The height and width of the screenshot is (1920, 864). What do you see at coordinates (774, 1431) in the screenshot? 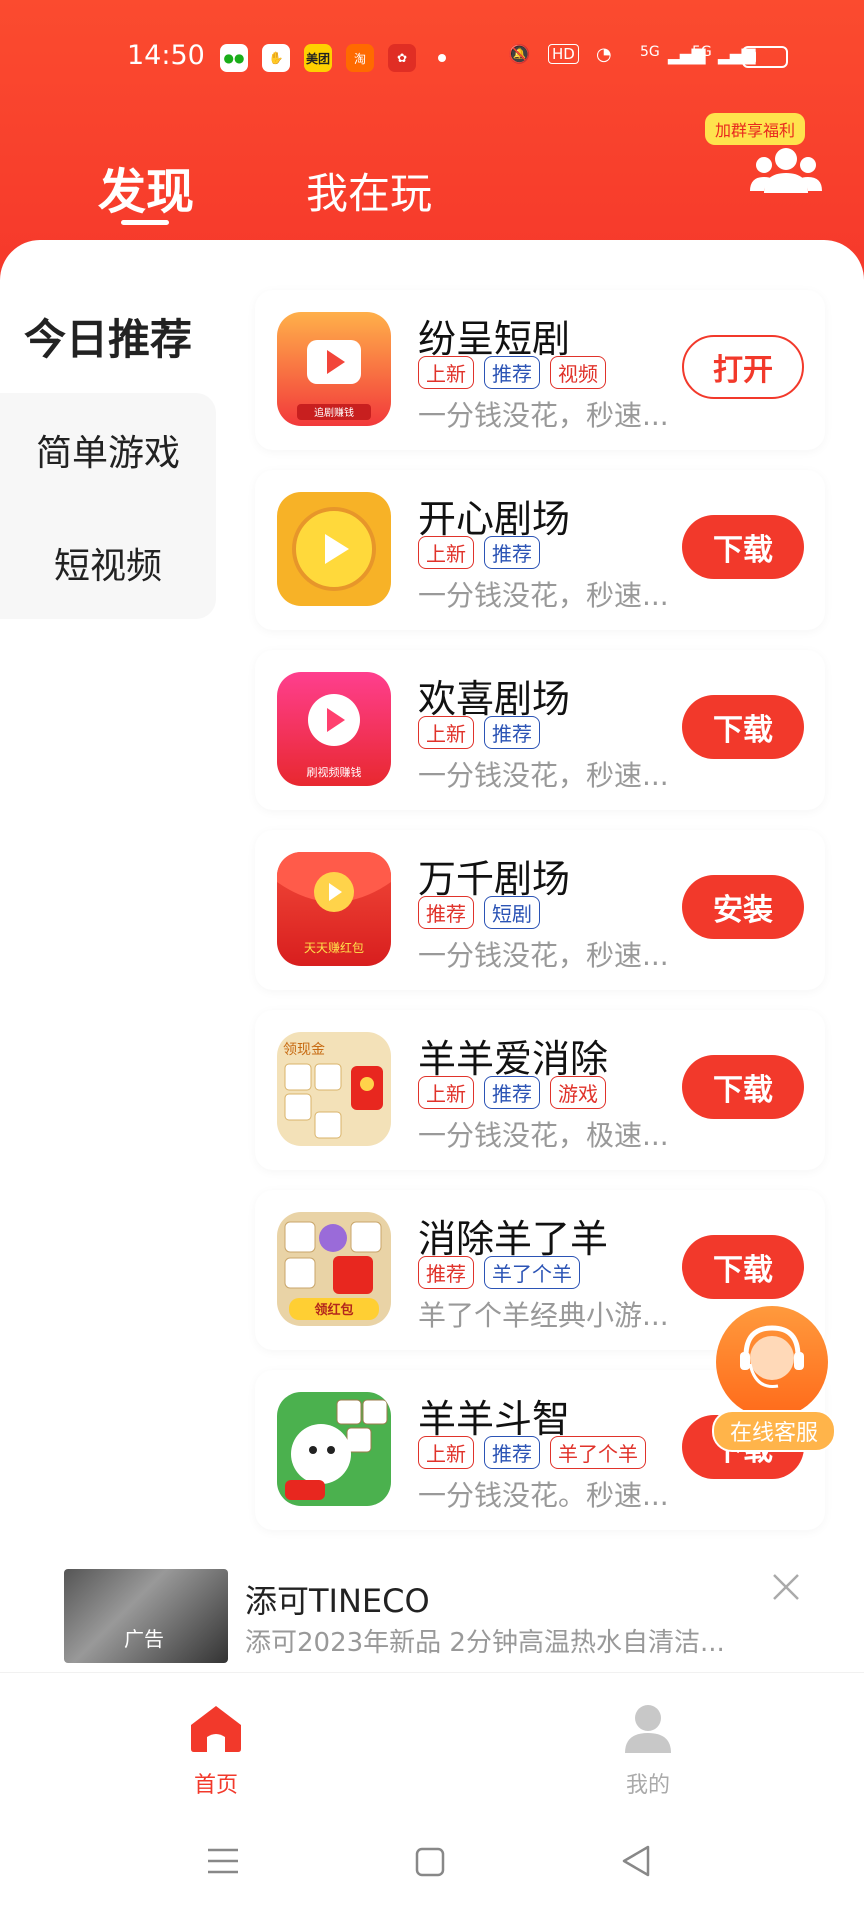
I see `service-label: 在线客服` at bounding box center [774, 1431].